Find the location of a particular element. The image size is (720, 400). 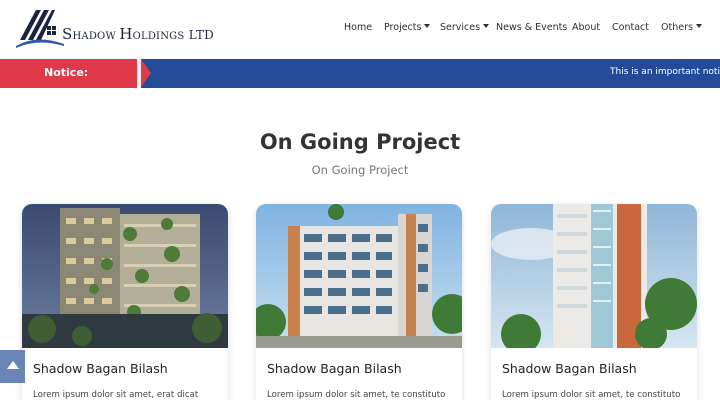

arrow-up-icon is located at coordinates (13, 365).